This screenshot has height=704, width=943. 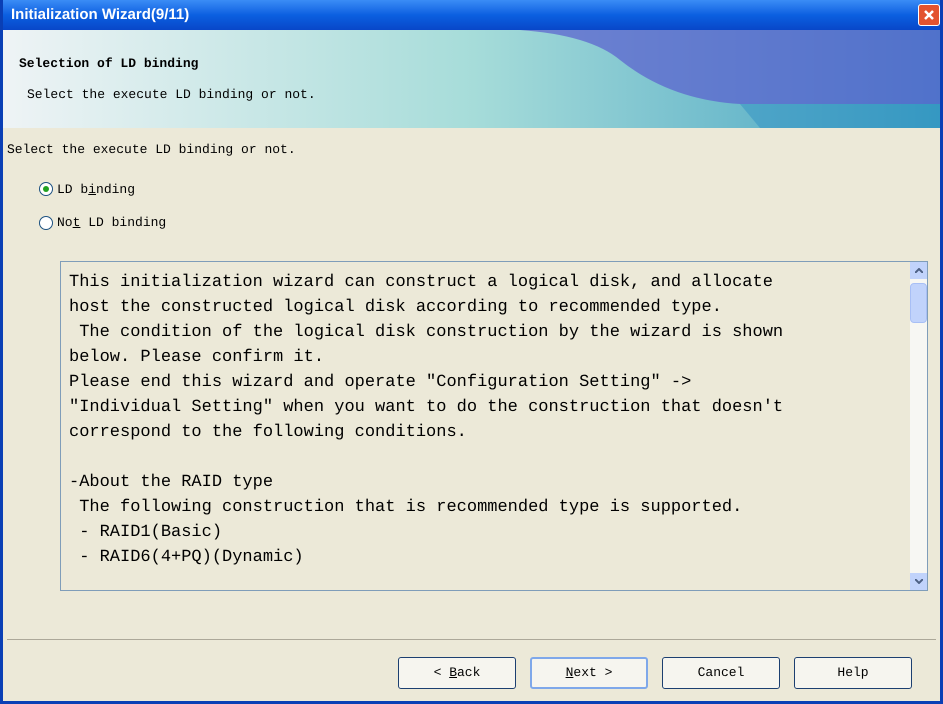 I want to click on scrollbar, so click(x=918, y=426).